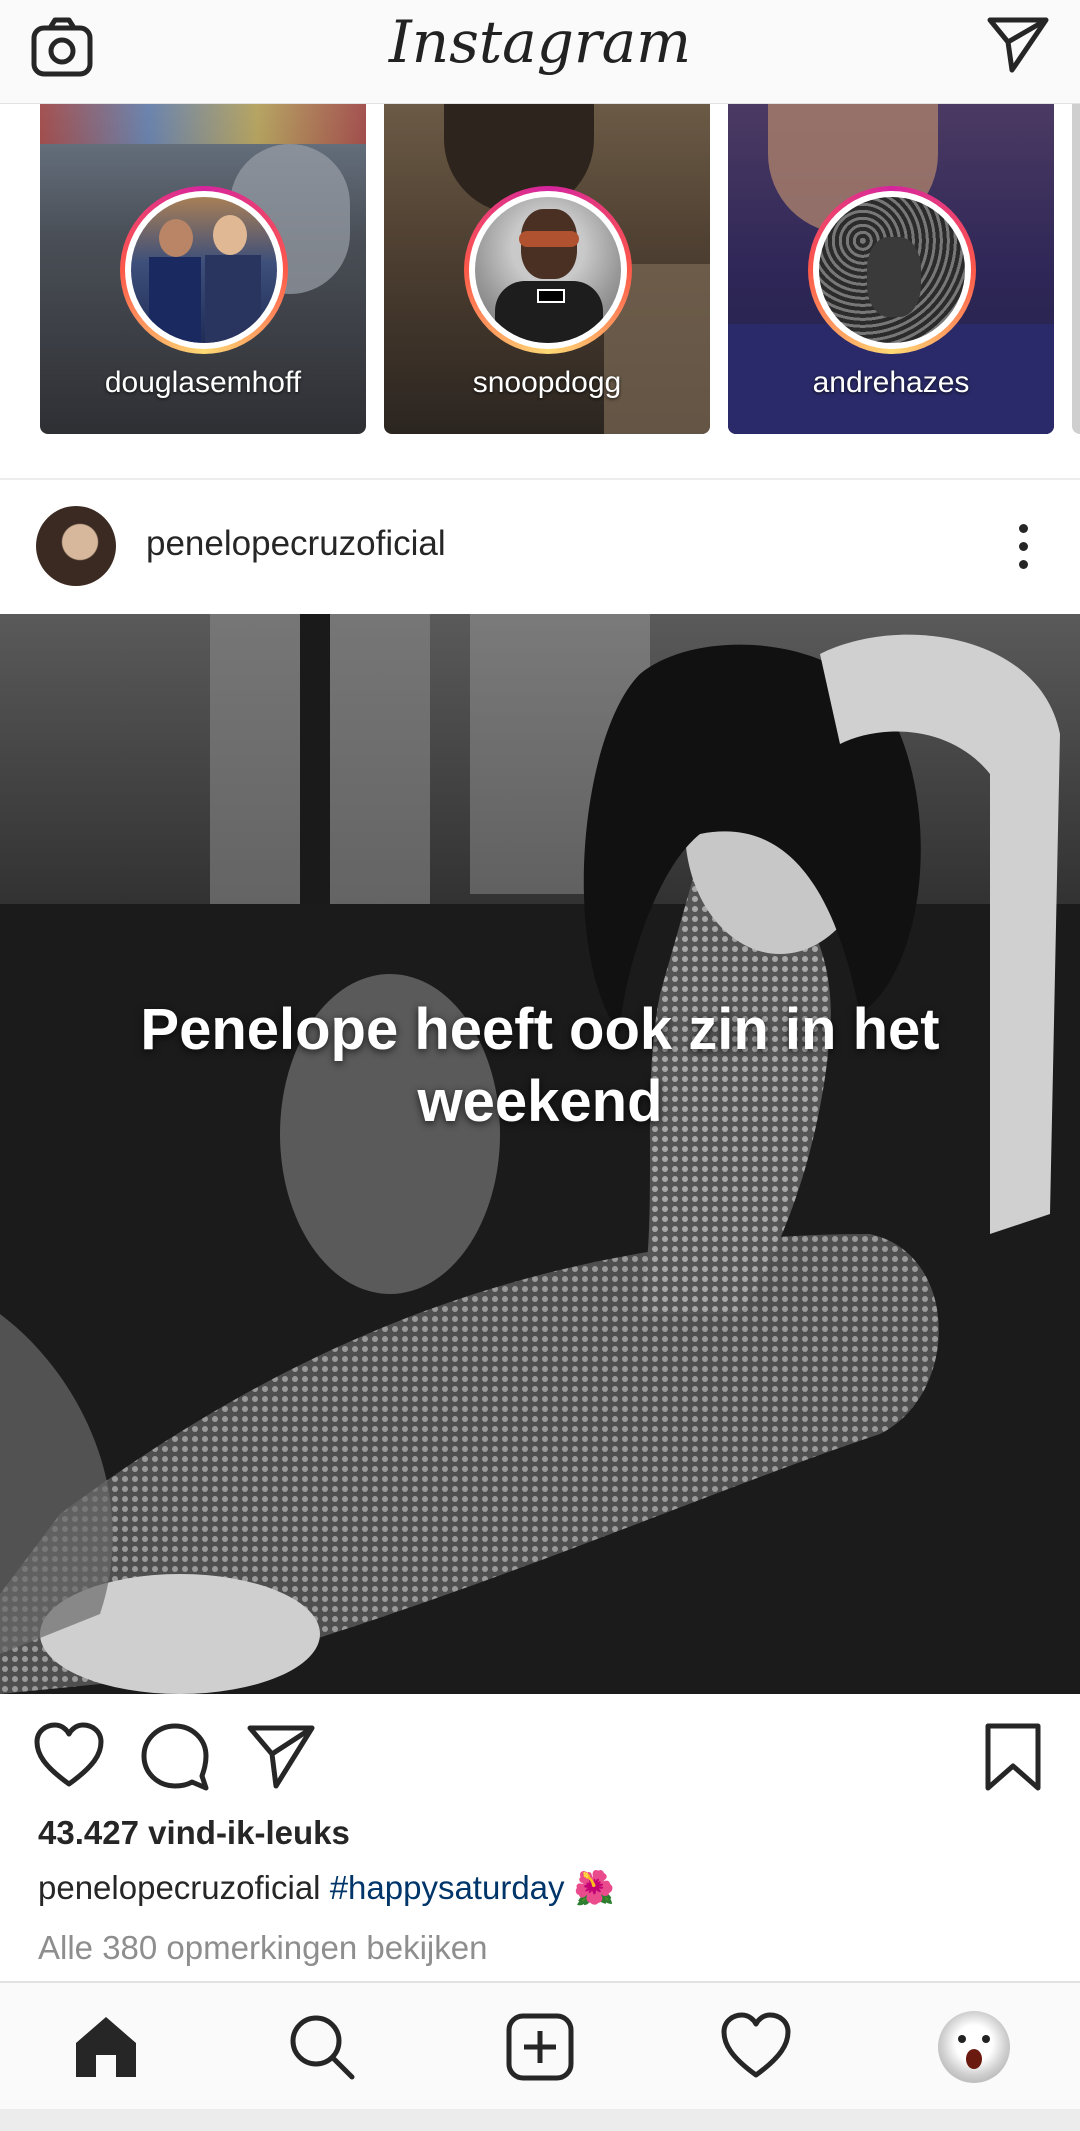  I want to click on story-card: andrehazes, so click(891, 269).